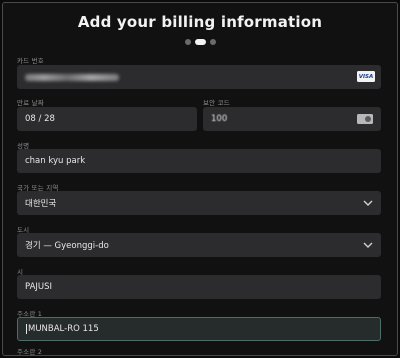  Describe the element at coordinates (219, 119) in the screenshot. I see `cvc-value: 100` at that location.